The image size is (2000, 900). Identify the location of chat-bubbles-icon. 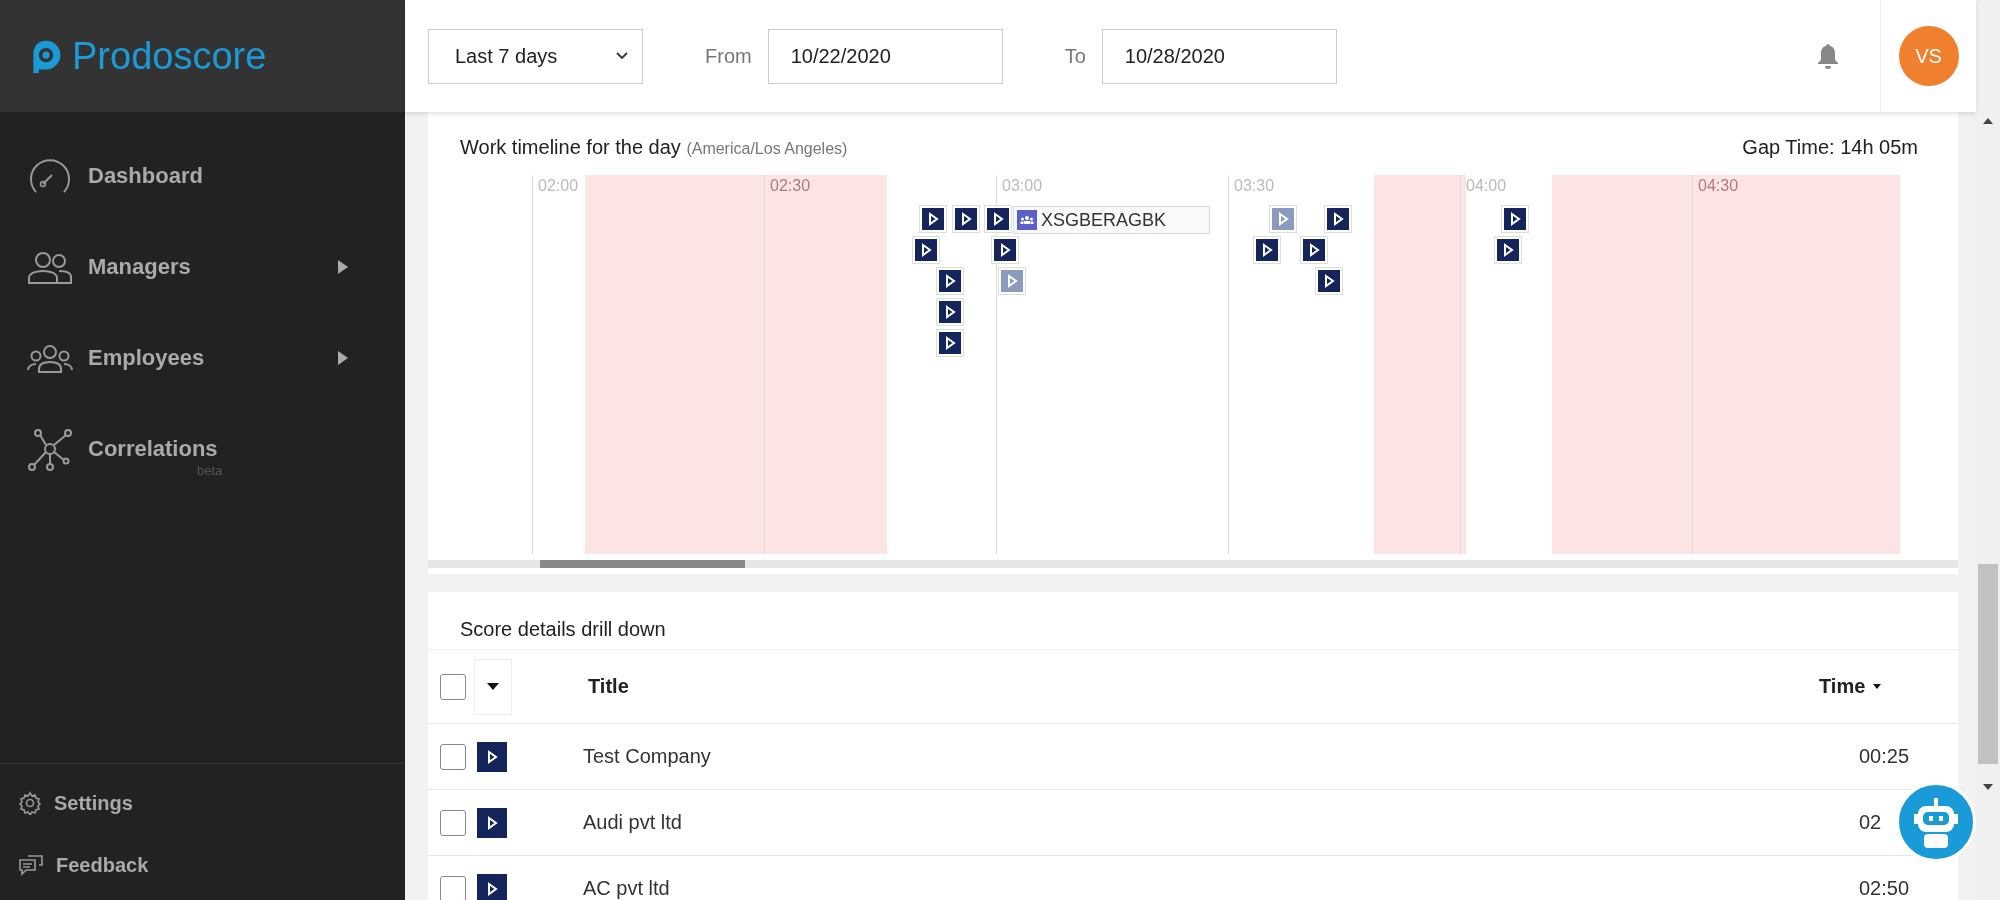
(31, 865).